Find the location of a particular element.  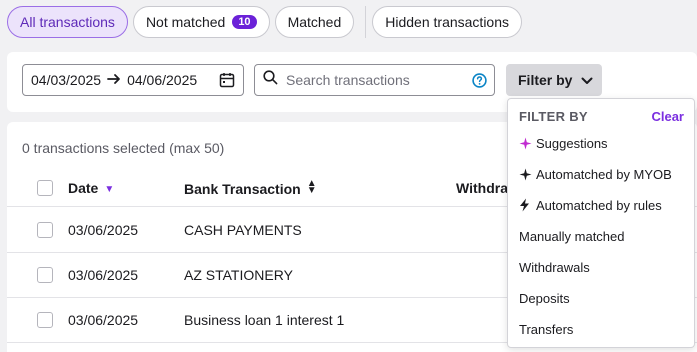

filter-option-deposits: Deposits is located at coordinates (544, 298).